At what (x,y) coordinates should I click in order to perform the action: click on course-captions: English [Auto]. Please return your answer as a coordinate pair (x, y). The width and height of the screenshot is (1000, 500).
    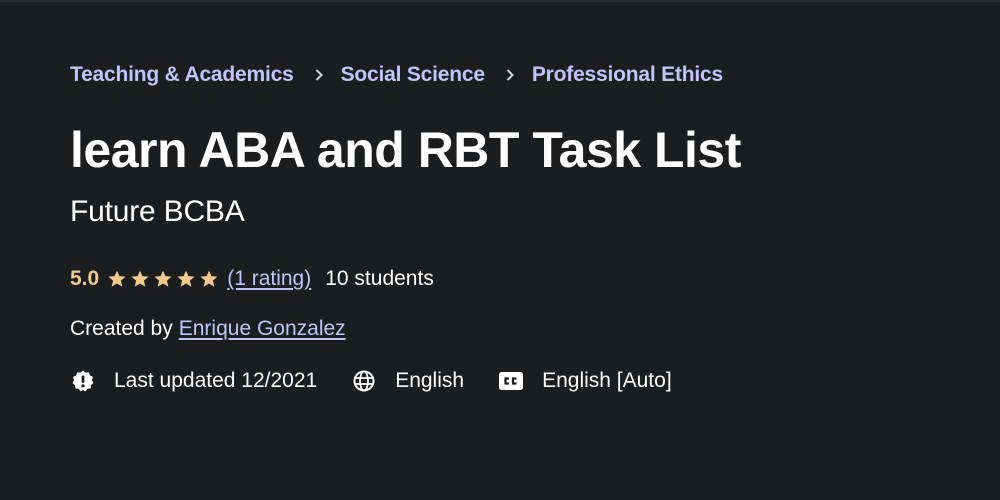
    Looking at the image, I should click on (585, 381).